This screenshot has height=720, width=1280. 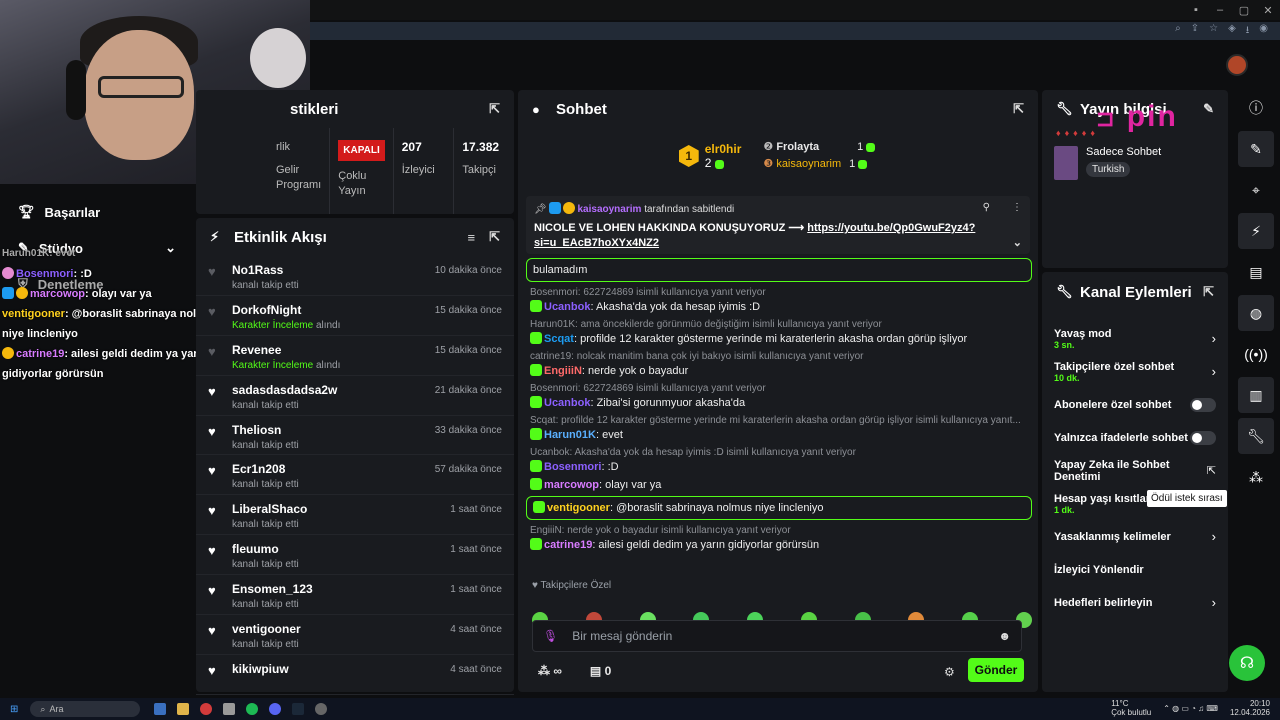 I want to click on windows-icon: ⊞, so click(x=14, y=709).